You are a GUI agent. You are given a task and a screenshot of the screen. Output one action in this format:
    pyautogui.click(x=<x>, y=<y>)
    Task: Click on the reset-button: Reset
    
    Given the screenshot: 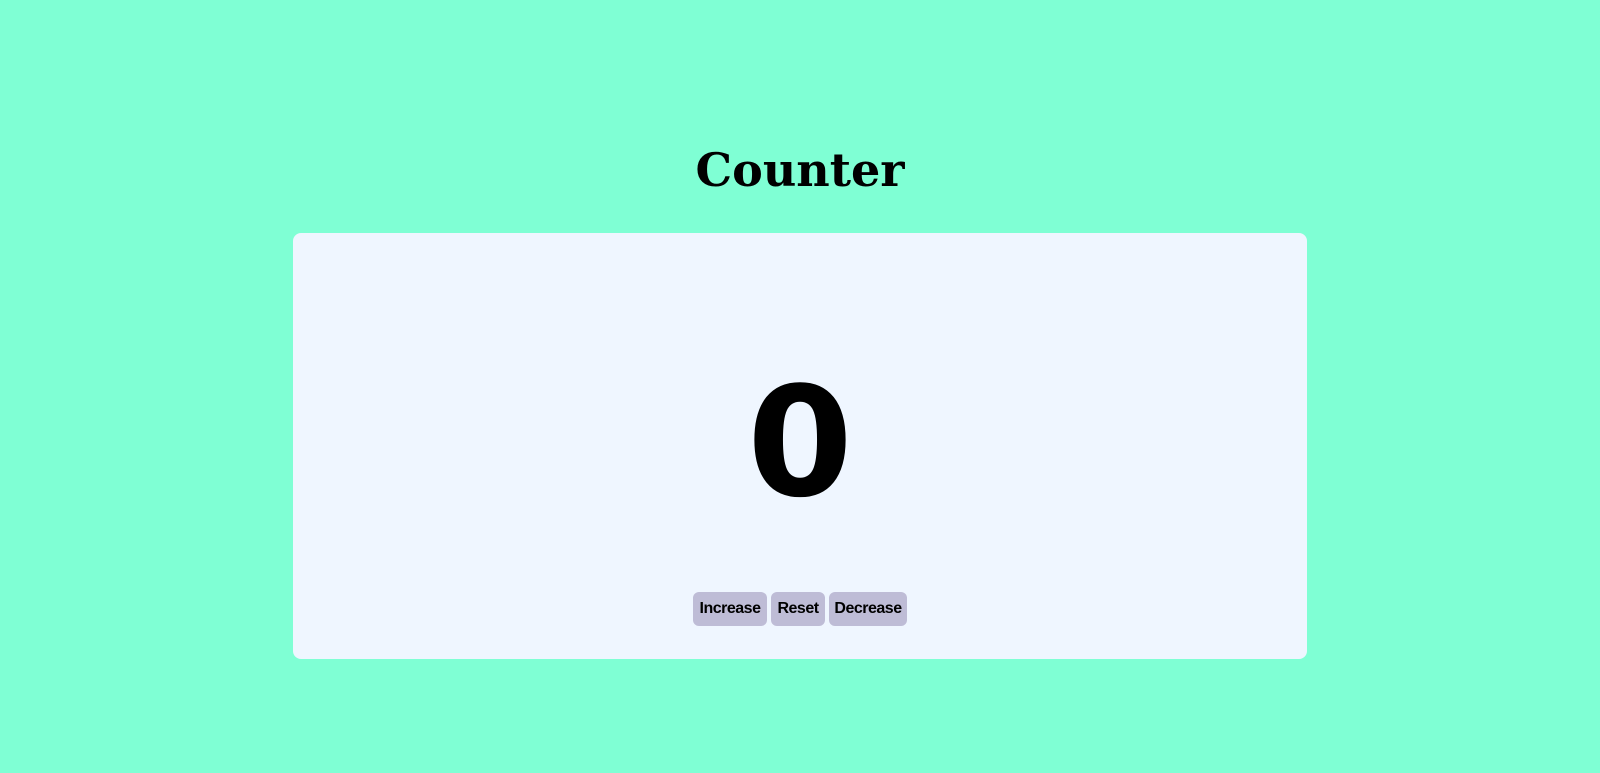 What is the action you would take?
    pyautogui.click(x=798, y=609)
    